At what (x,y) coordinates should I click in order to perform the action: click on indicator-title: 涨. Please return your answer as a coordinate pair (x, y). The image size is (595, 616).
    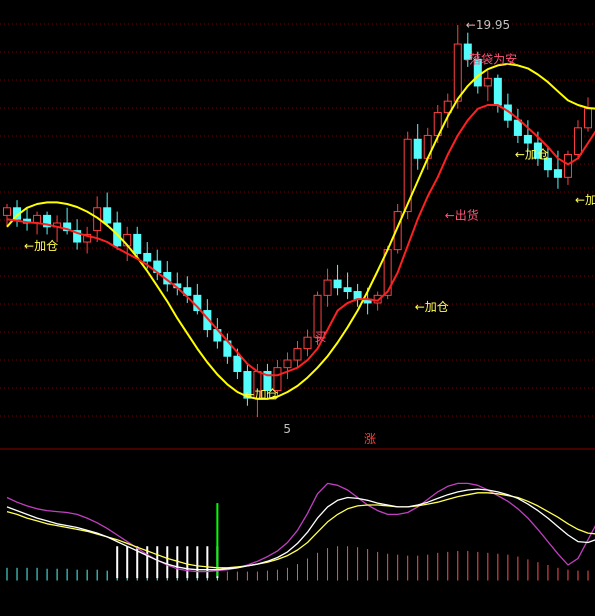
    Looking at the image, I should click on (370, 438).